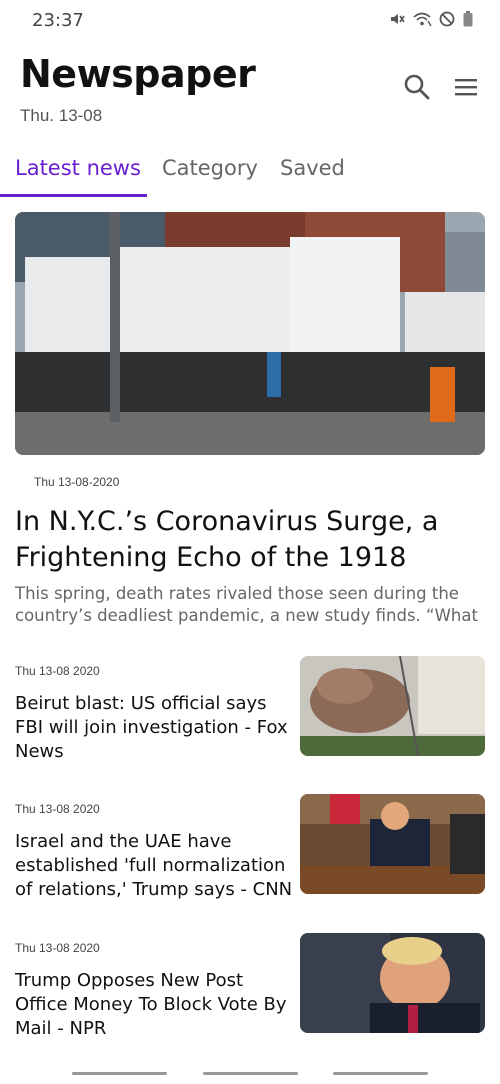 Image resolution: width=500 pixels, height=1084 pixels. I want to click on search-icon, so click(417, 87).